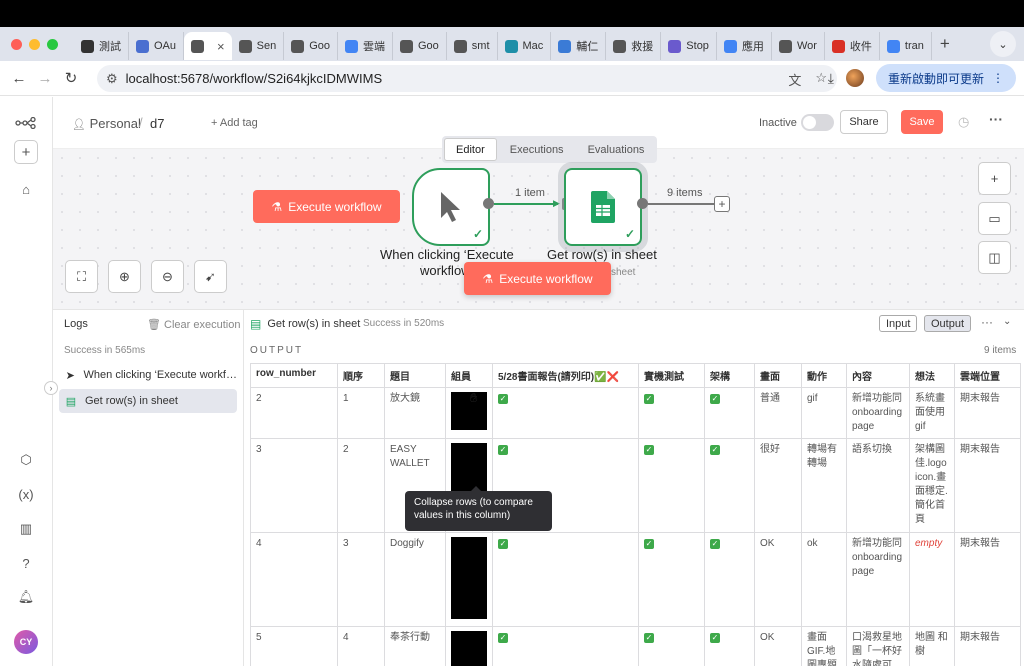  Describe the element at coordinates (34, 44) in the screenshot. I see `minimize-window-button` at that location.